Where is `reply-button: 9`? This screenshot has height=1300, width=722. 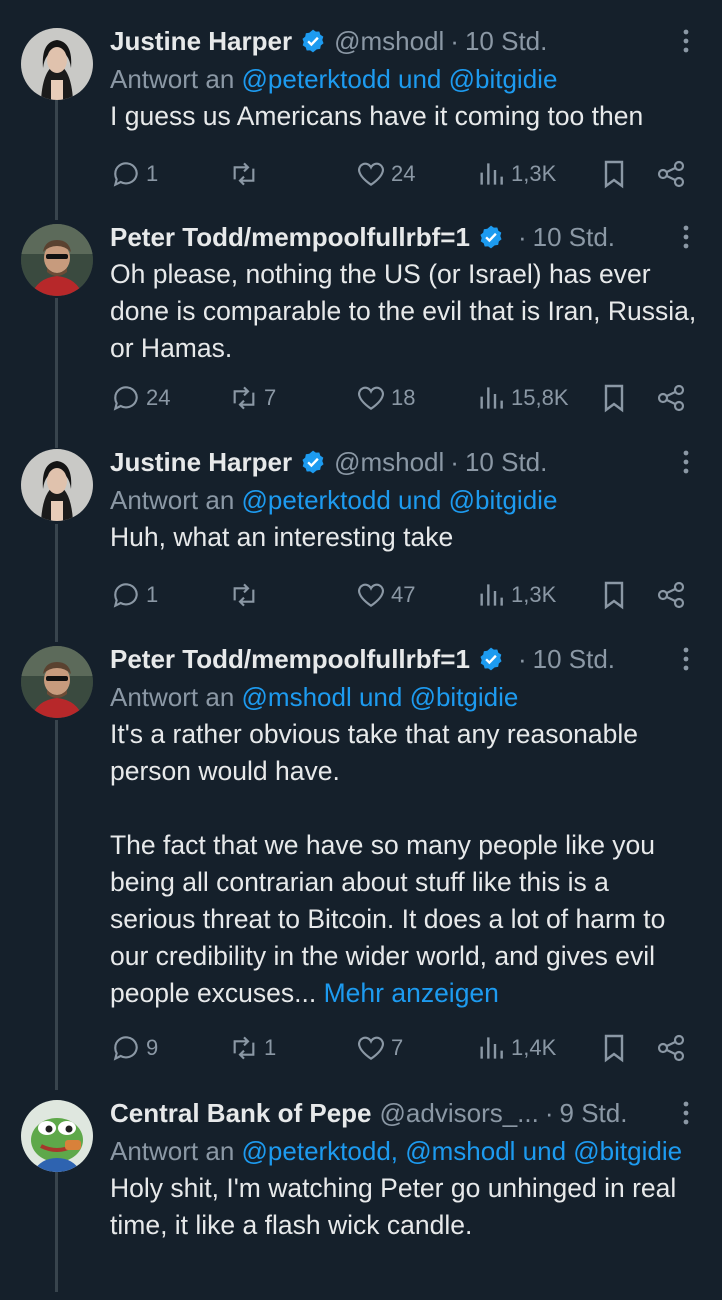
reply-button: 9 is located at coordinates (134, 1048).